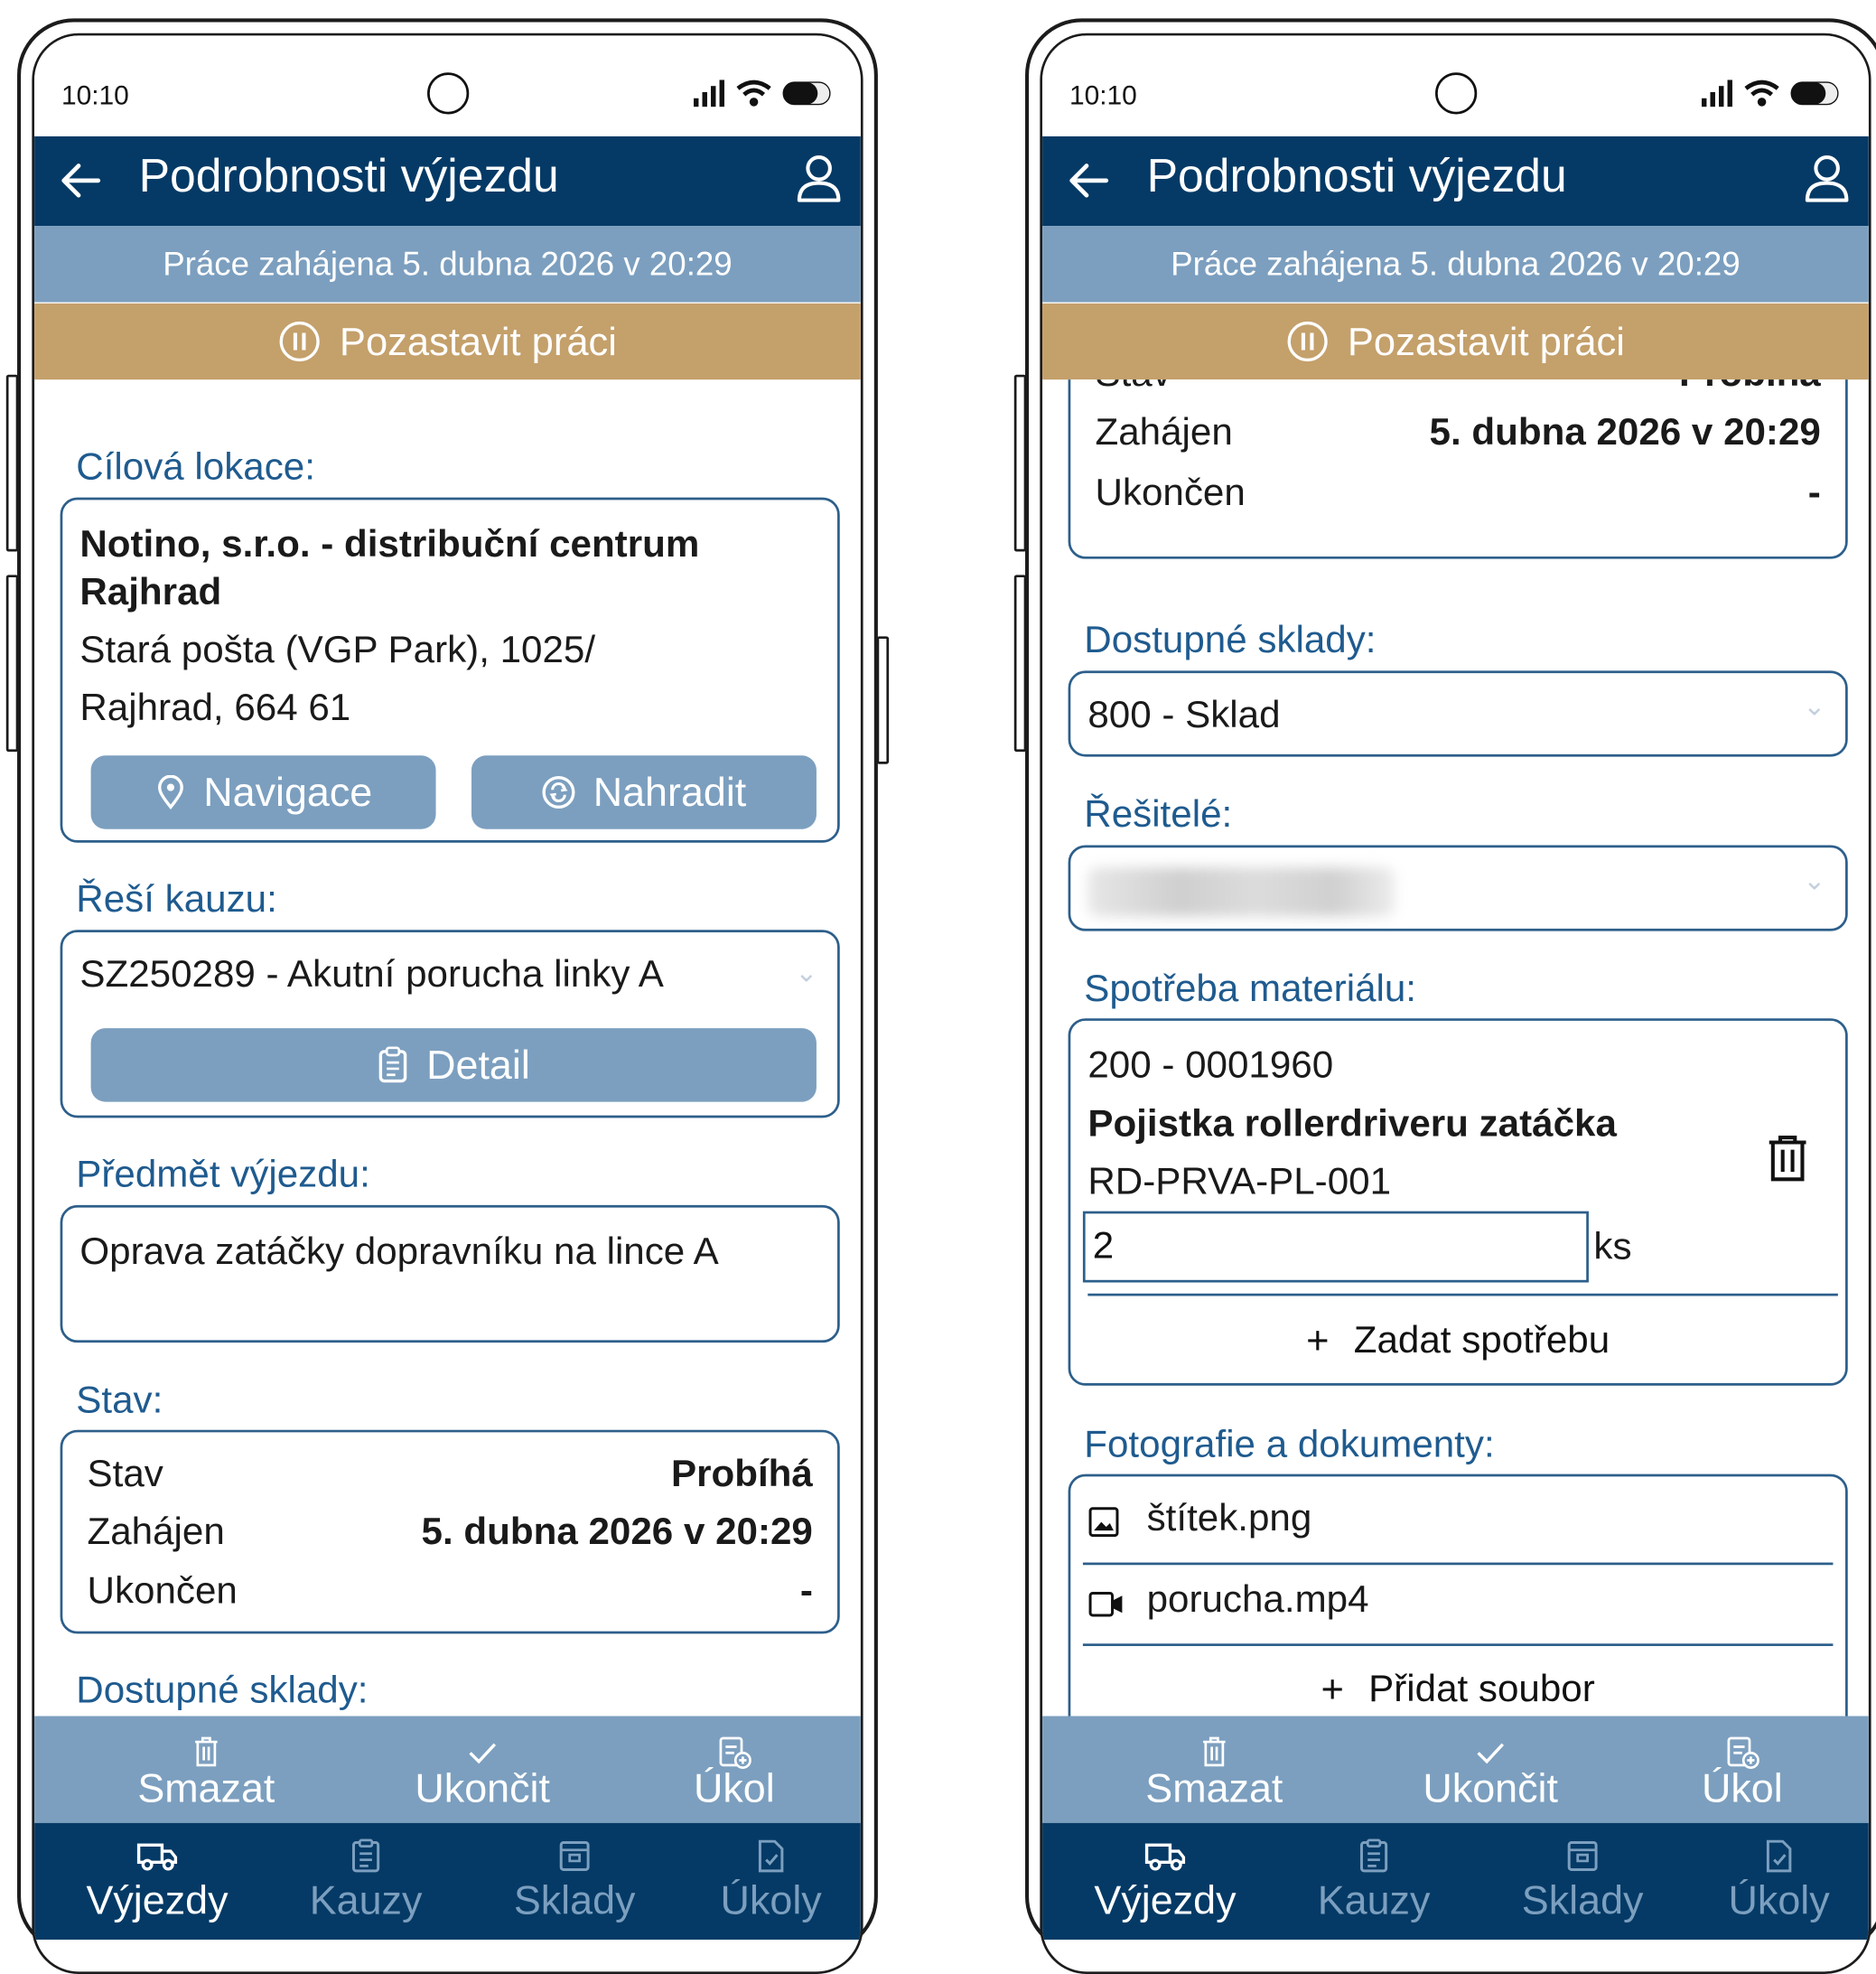 Image resolution: width=1876 pixels, height=1974 pixels. Describe the element at coordinates (176, 898) in the screenshot. I see `case-label: Řeší kauzu:` at that location.